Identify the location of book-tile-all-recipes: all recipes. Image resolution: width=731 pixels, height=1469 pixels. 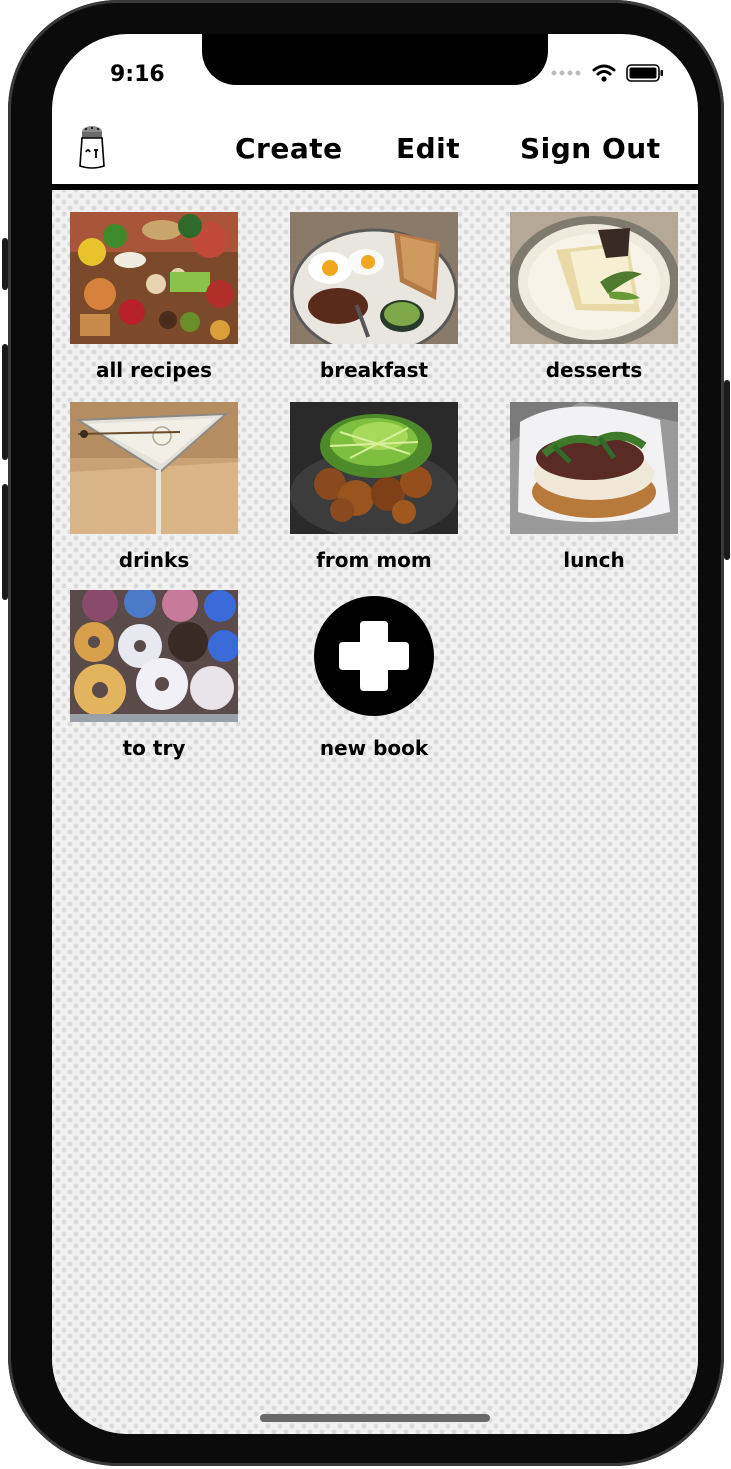
(154, 297).